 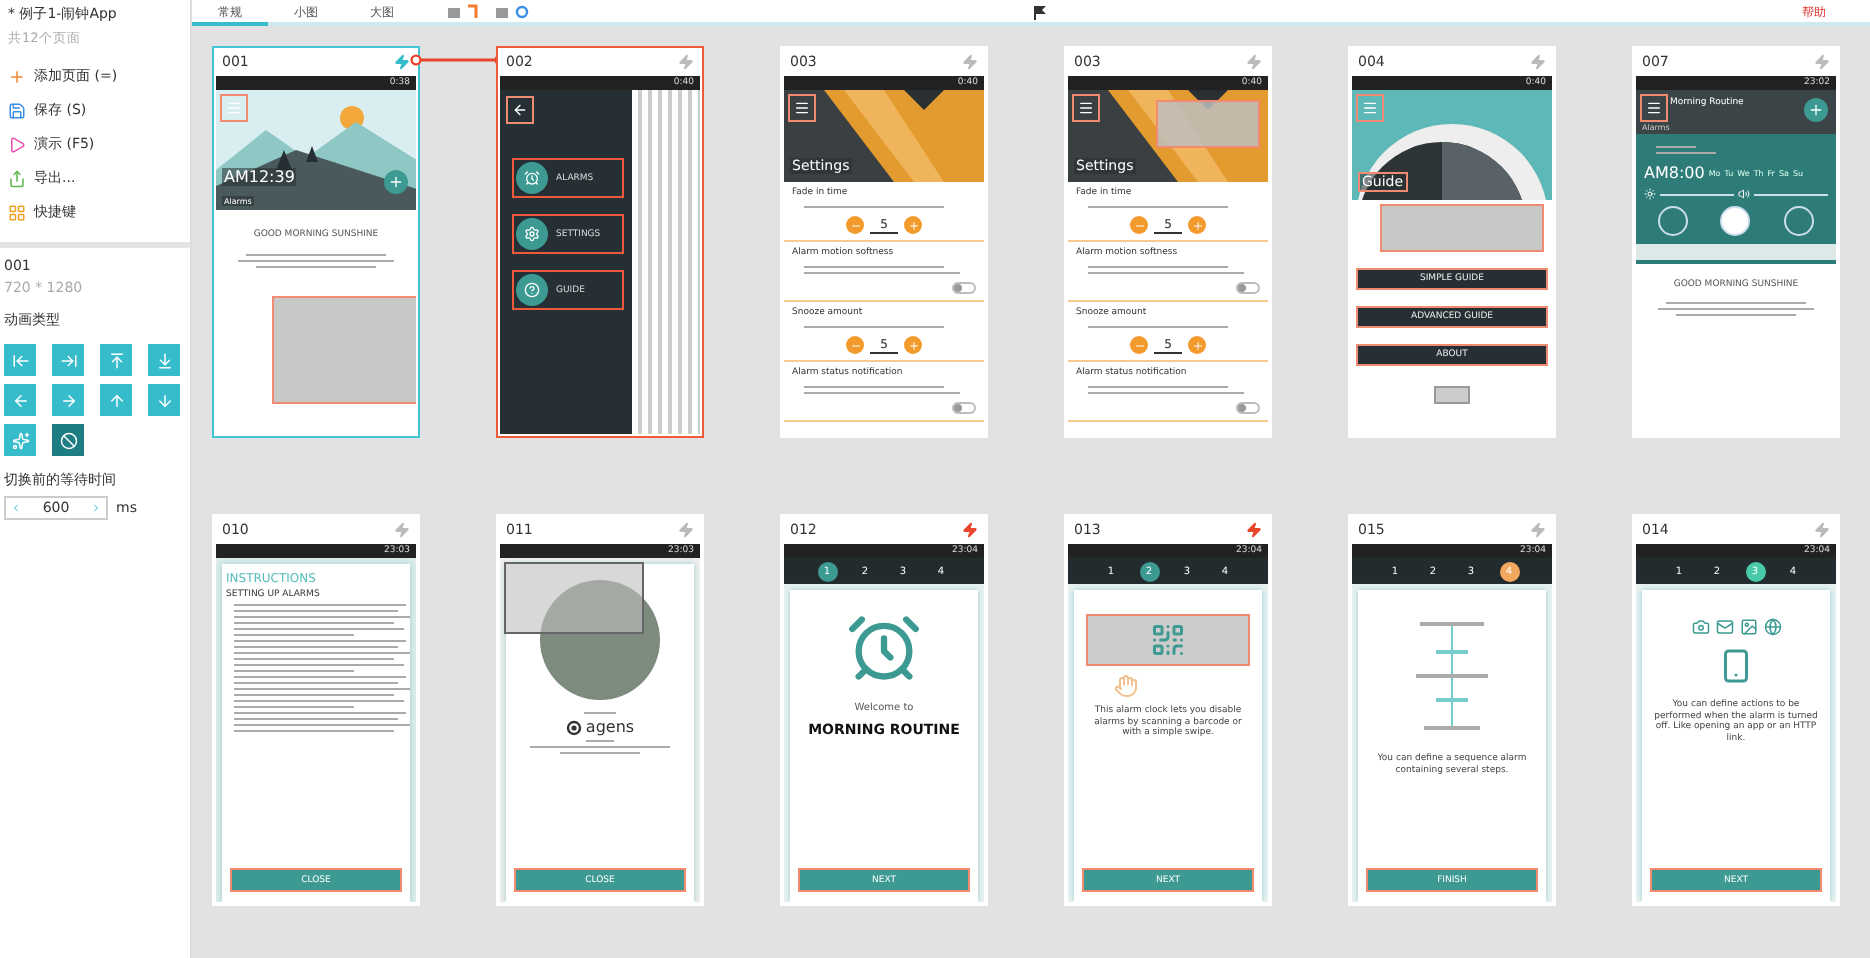 What do you see at coordinates (164, 400) in the screenshot?
I see `arrow-down-icon` at bounding box center [164, 400].